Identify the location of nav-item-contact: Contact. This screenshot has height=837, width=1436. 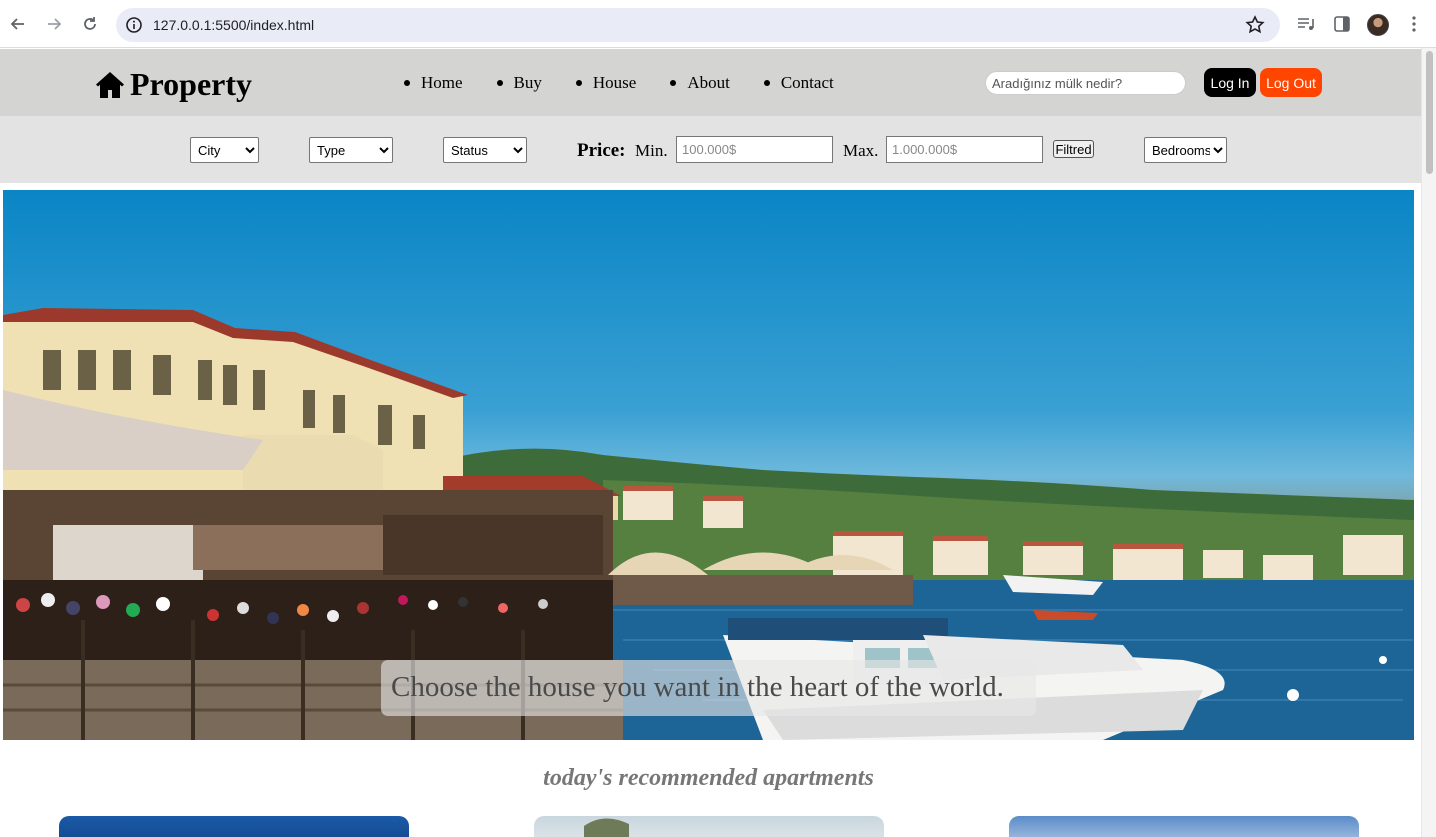
(798, 83).